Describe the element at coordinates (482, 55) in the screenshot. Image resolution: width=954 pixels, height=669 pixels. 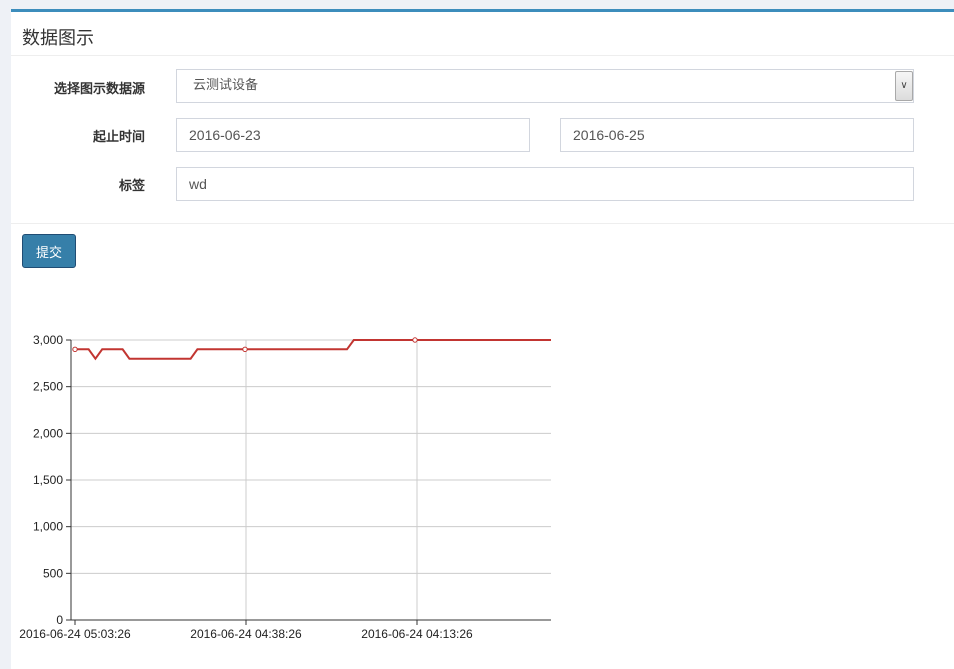
I see `header-divider` at that location.